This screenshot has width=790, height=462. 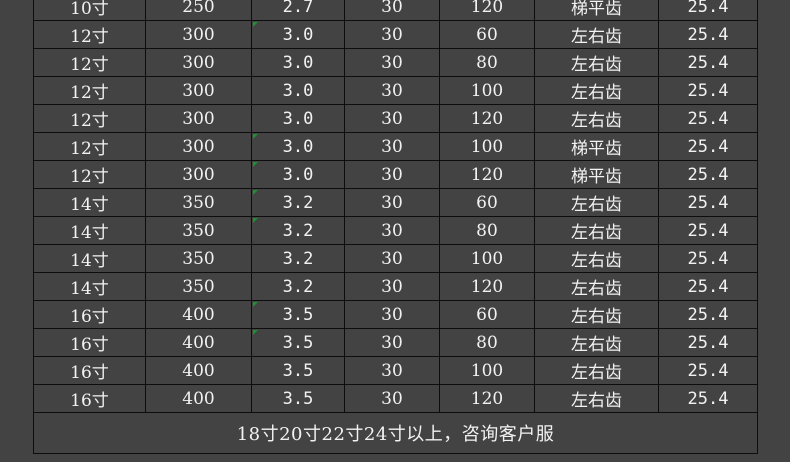 I want to click on table-row: 12寸 300 3.0 30 120 梯平齿 25.4, so click(x=395, y=174).